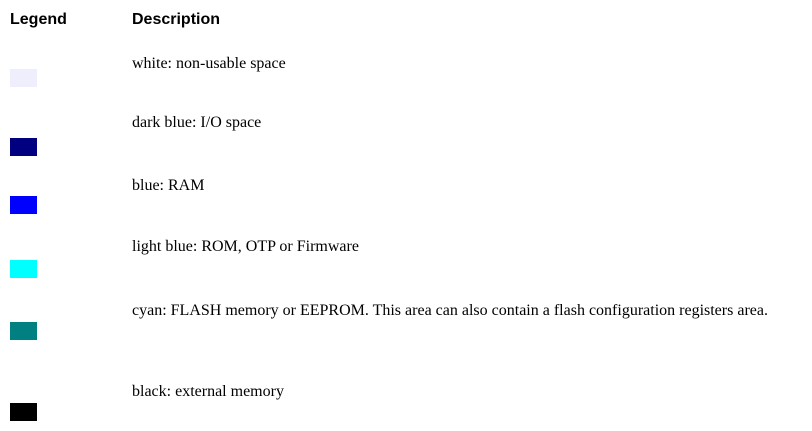 The height and width of the screenshot is (431, 812). I want to click on legend-header-row: Legend Description, so click(406, 20).